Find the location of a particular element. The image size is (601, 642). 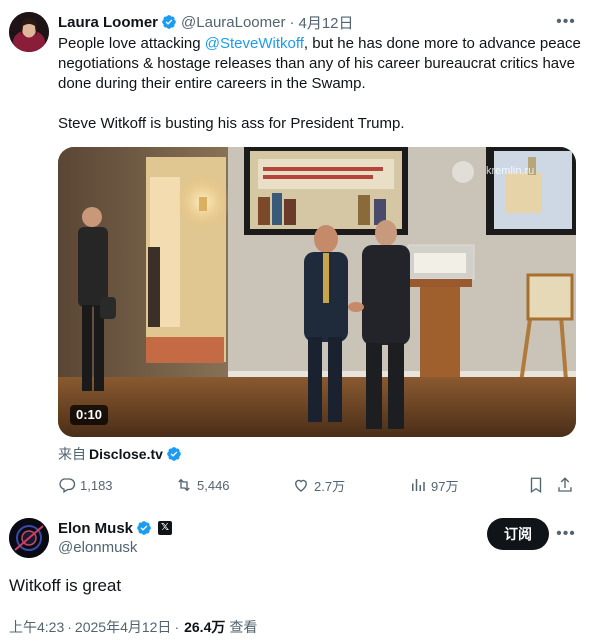

reply-views-label: 查看 is located at coordinates (243, 627).